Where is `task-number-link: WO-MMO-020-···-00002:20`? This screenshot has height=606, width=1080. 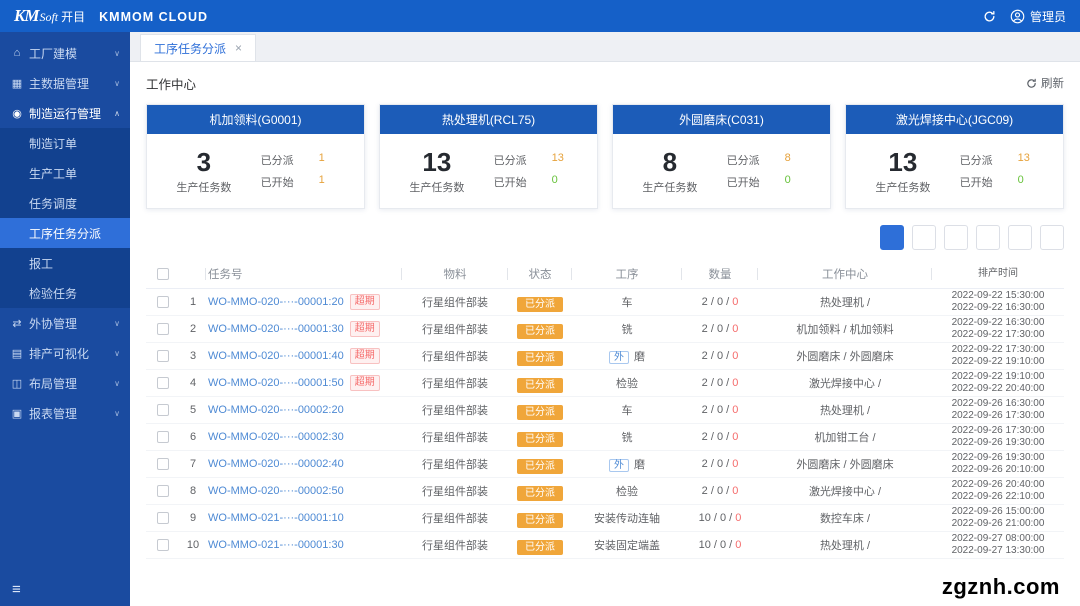 task-number-link: WO-MMO-020-···-00002:20 is located at coordinates (276, 410).